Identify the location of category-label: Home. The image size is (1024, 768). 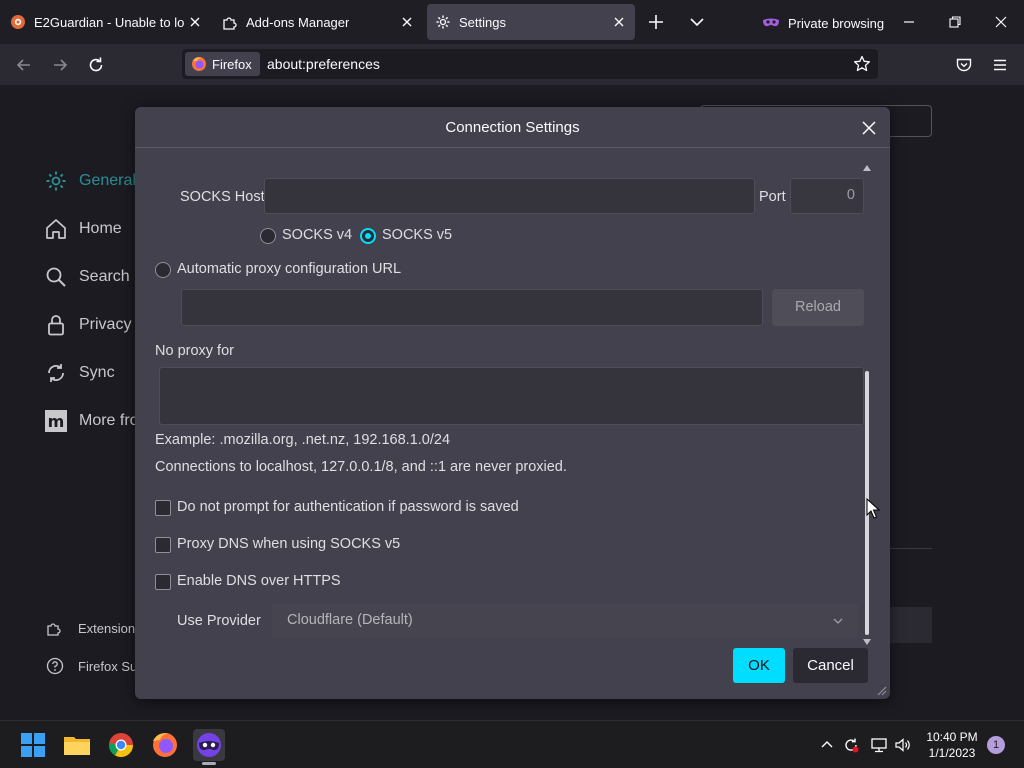
(100, 228).